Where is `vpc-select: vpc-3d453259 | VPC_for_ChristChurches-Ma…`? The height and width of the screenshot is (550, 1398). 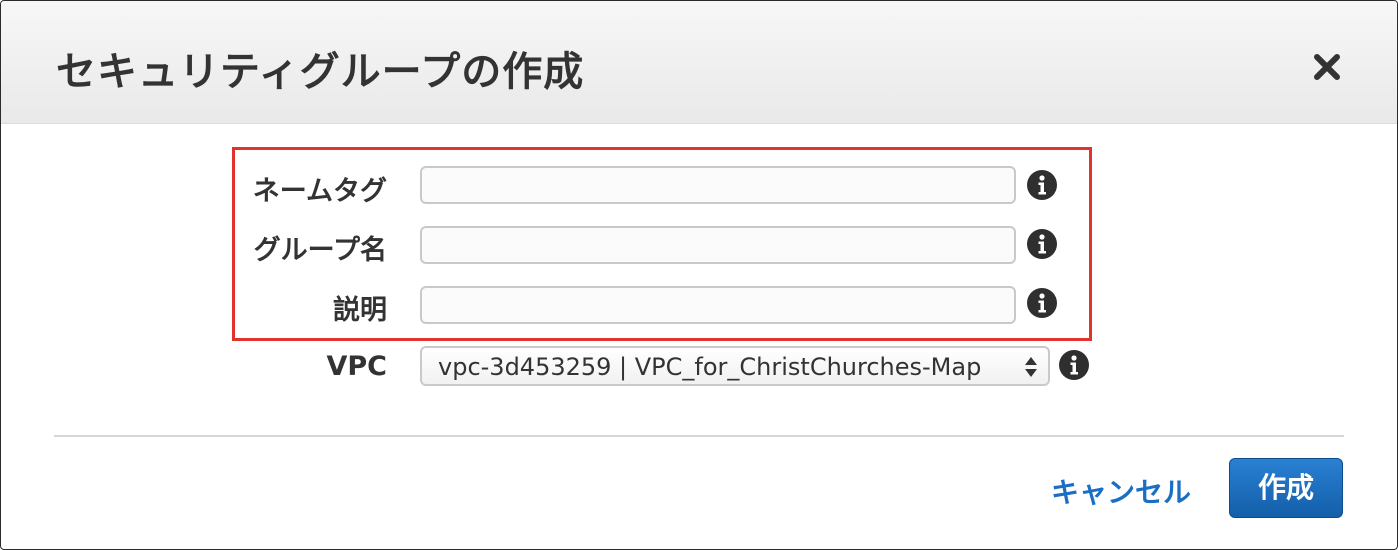 vpc-select: vpc-3d453259 | VPC_for_ChristChurches-Ma… is located at coordinates (735, 366).